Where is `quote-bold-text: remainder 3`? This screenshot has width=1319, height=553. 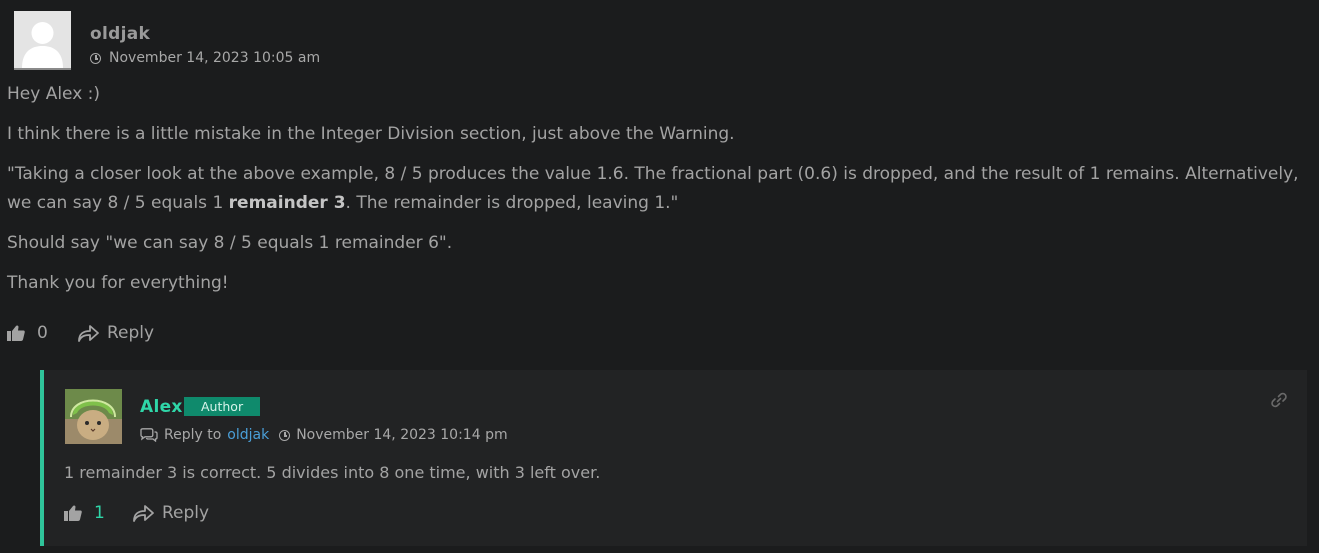
quote-bold-text: remainder 3 is located at coordinates (287, 203).